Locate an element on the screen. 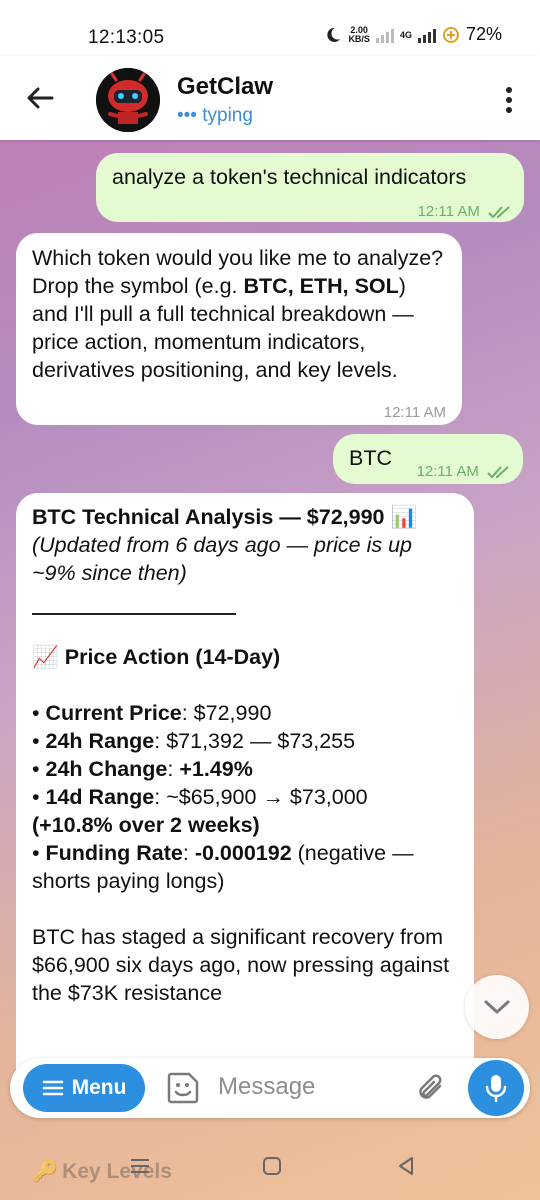 The width and height of the screenshot is (540, 1200). sticker-icon is located at coordinates (183, 1088).